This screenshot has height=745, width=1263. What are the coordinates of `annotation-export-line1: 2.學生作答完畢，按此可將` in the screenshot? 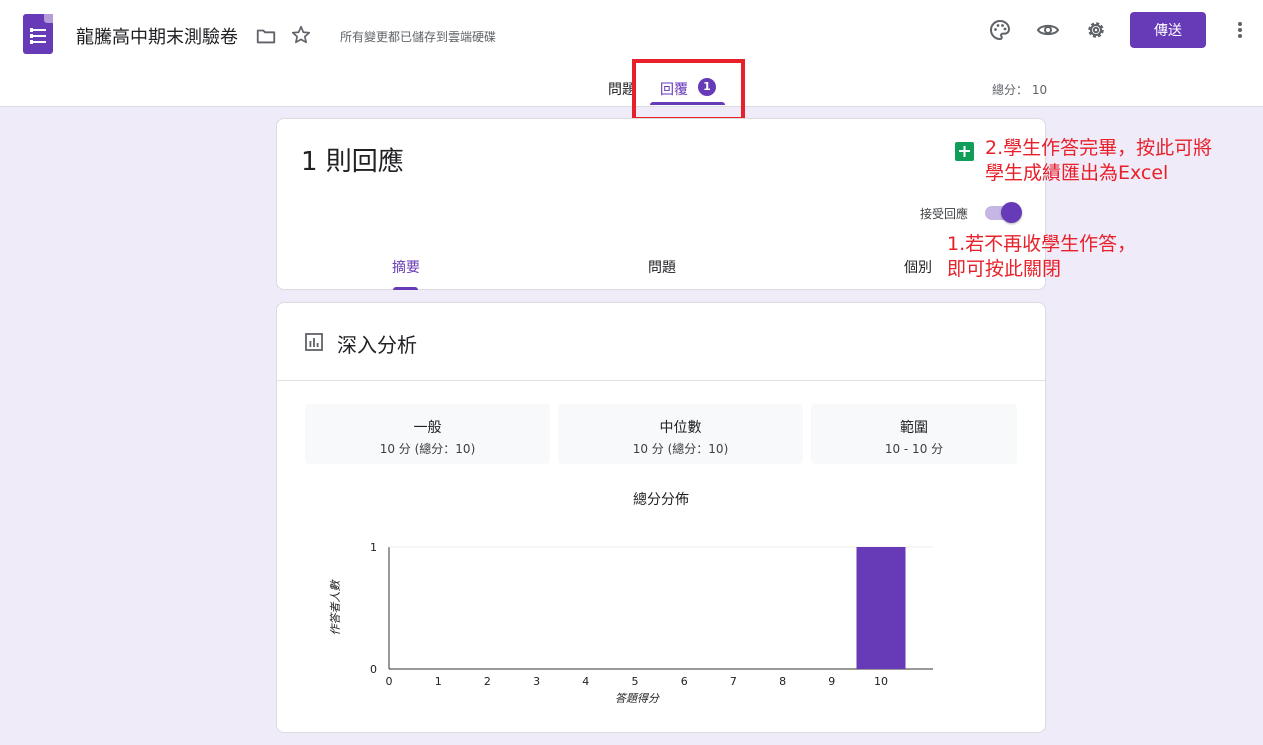 It's located at (1099, 148).